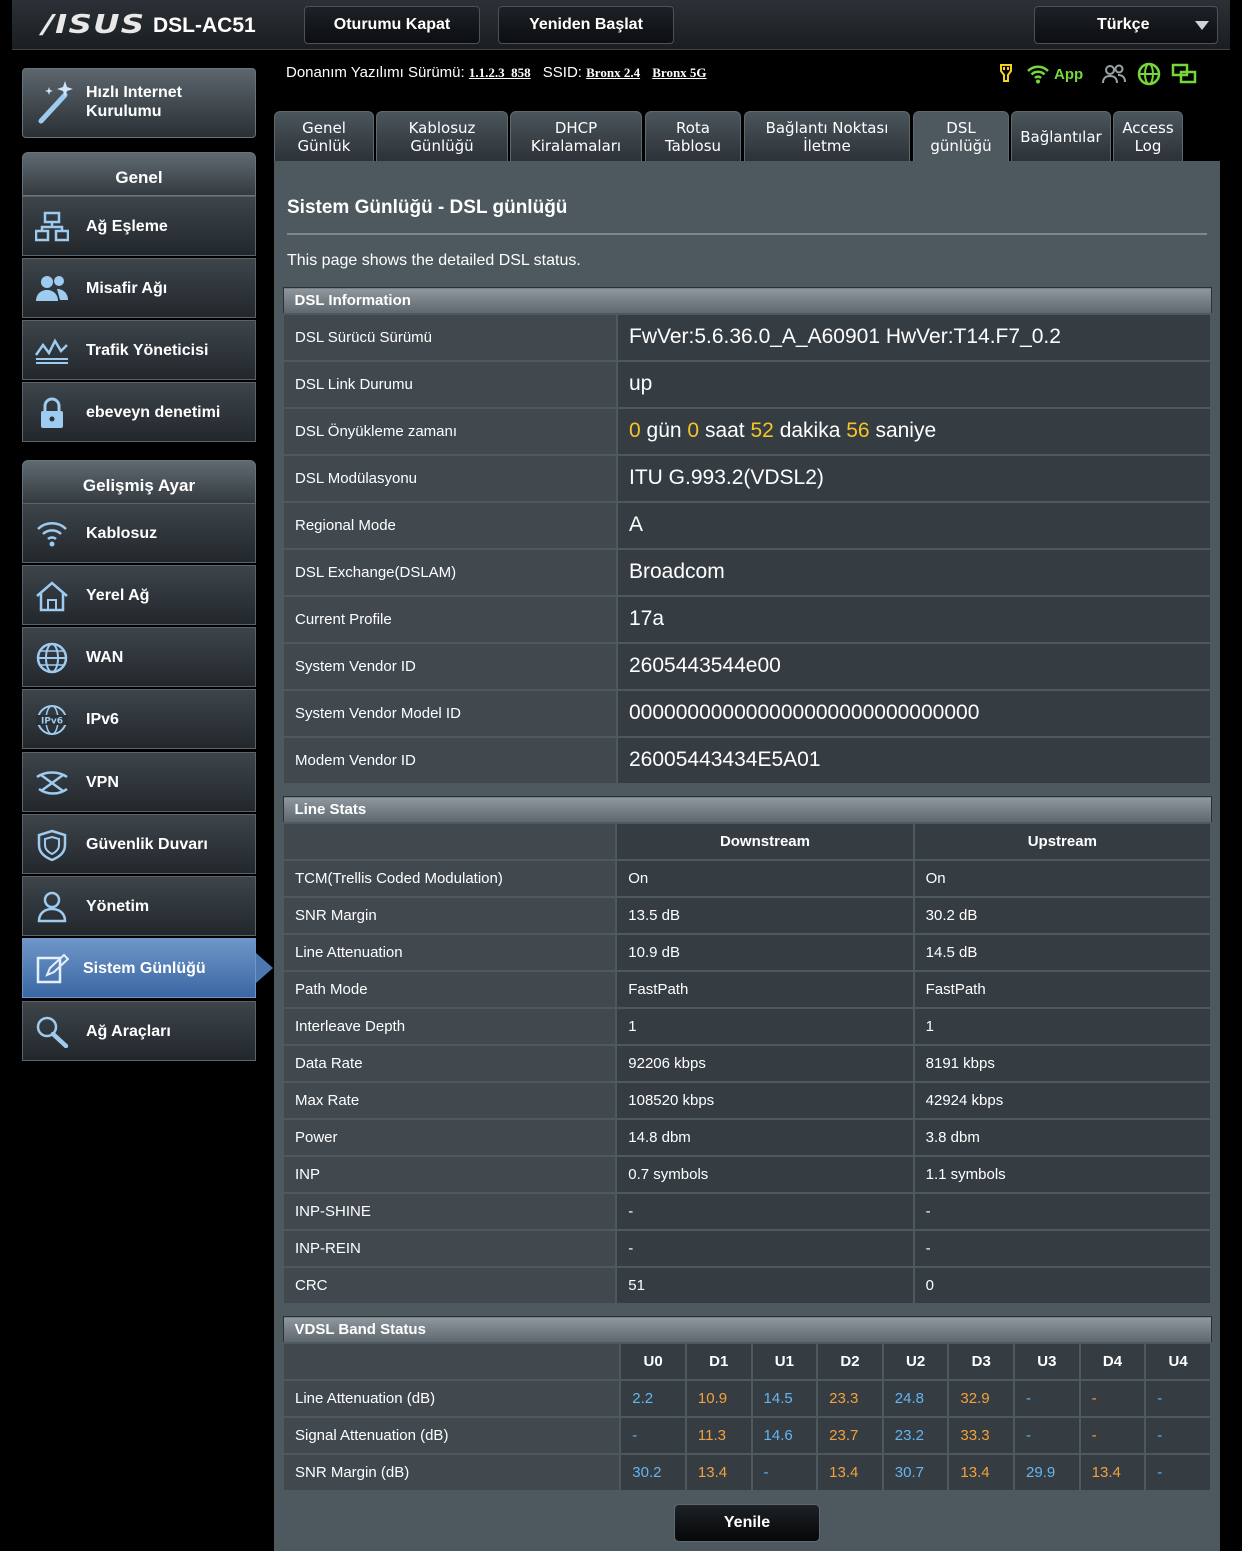 This screenshot has height=1551, width=1242. What do you see at coordinates (693, 136) in the screenshot?
I see `tab-routing-table: Rota Tablosu` at bounding box center [693, 136].